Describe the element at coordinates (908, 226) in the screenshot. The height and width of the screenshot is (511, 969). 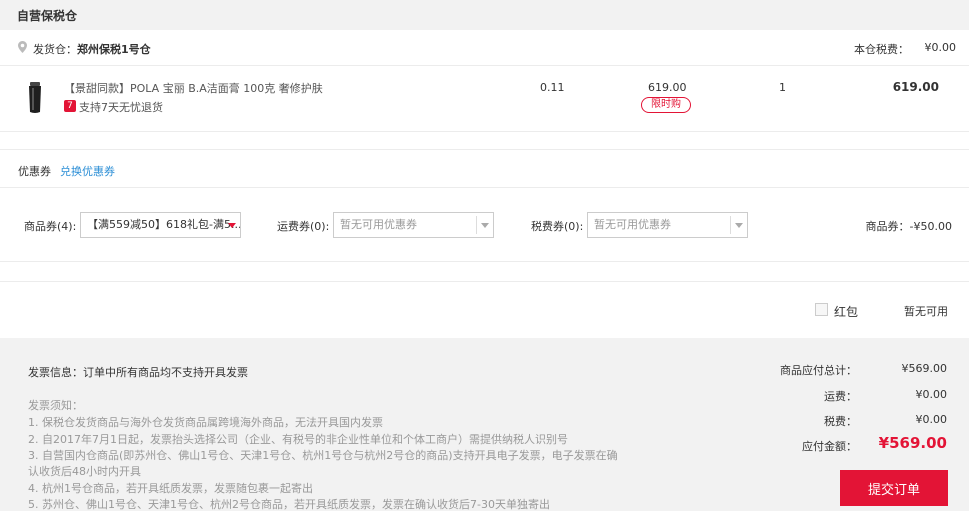
I see `goods-coupon-discount: 商品券：-¥50.00` at that location.